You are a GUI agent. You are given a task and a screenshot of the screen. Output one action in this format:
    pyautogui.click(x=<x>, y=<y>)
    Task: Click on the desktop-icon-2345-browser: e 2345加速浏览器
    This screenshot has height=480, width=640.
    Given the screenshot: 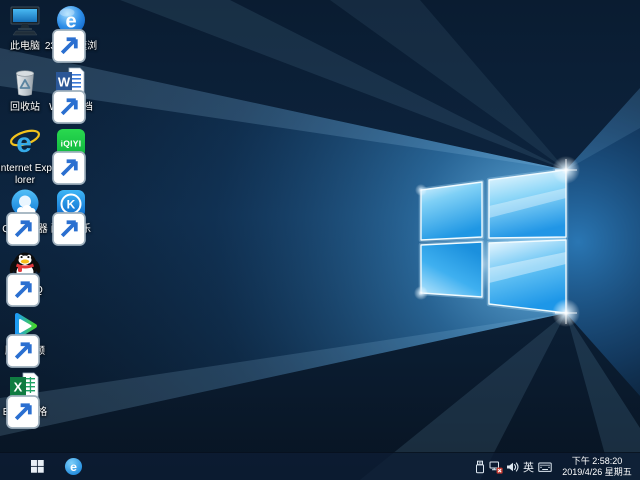 What is the action you would take?
    pyautogui.click(x=71, y=34)
    